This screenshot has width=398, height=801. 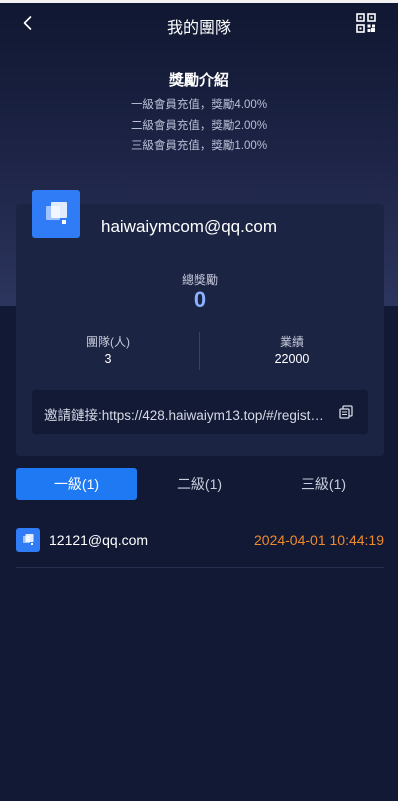 I want to click on total-reward-label: 總獎勵, so click(x=199, y=280).